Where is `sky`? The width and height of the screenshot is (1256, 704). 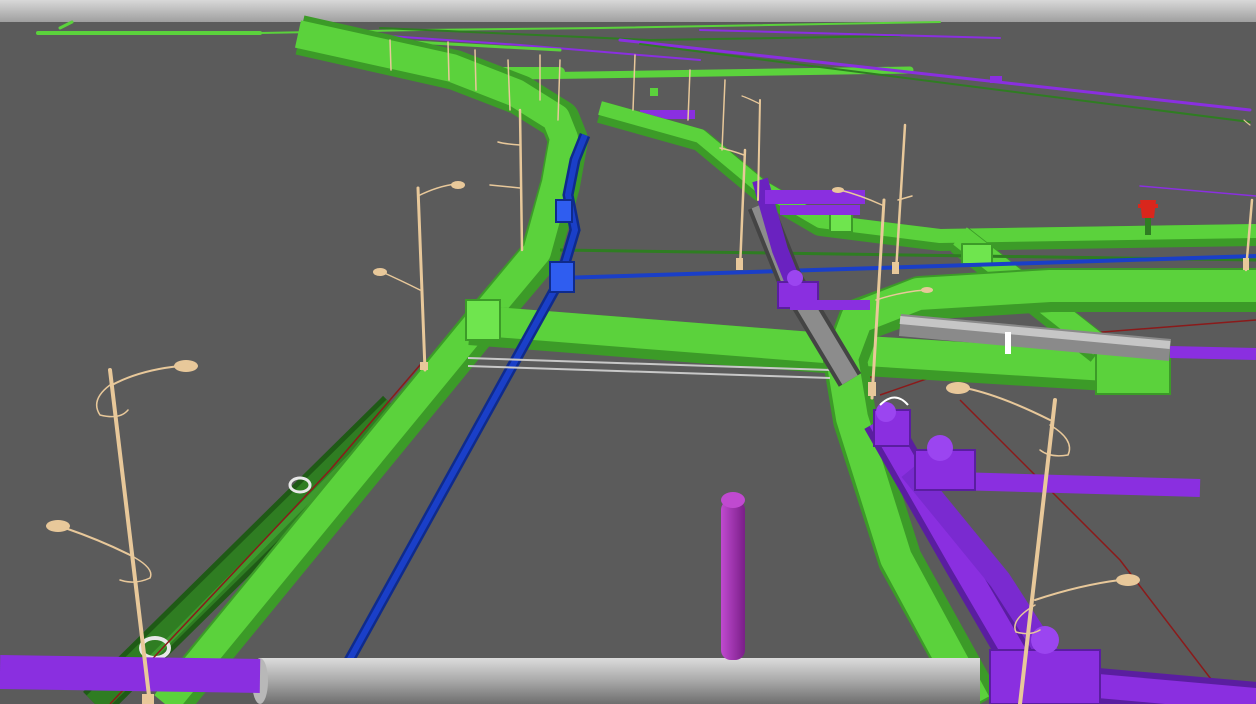 sky is located at coordinates (628, 12).